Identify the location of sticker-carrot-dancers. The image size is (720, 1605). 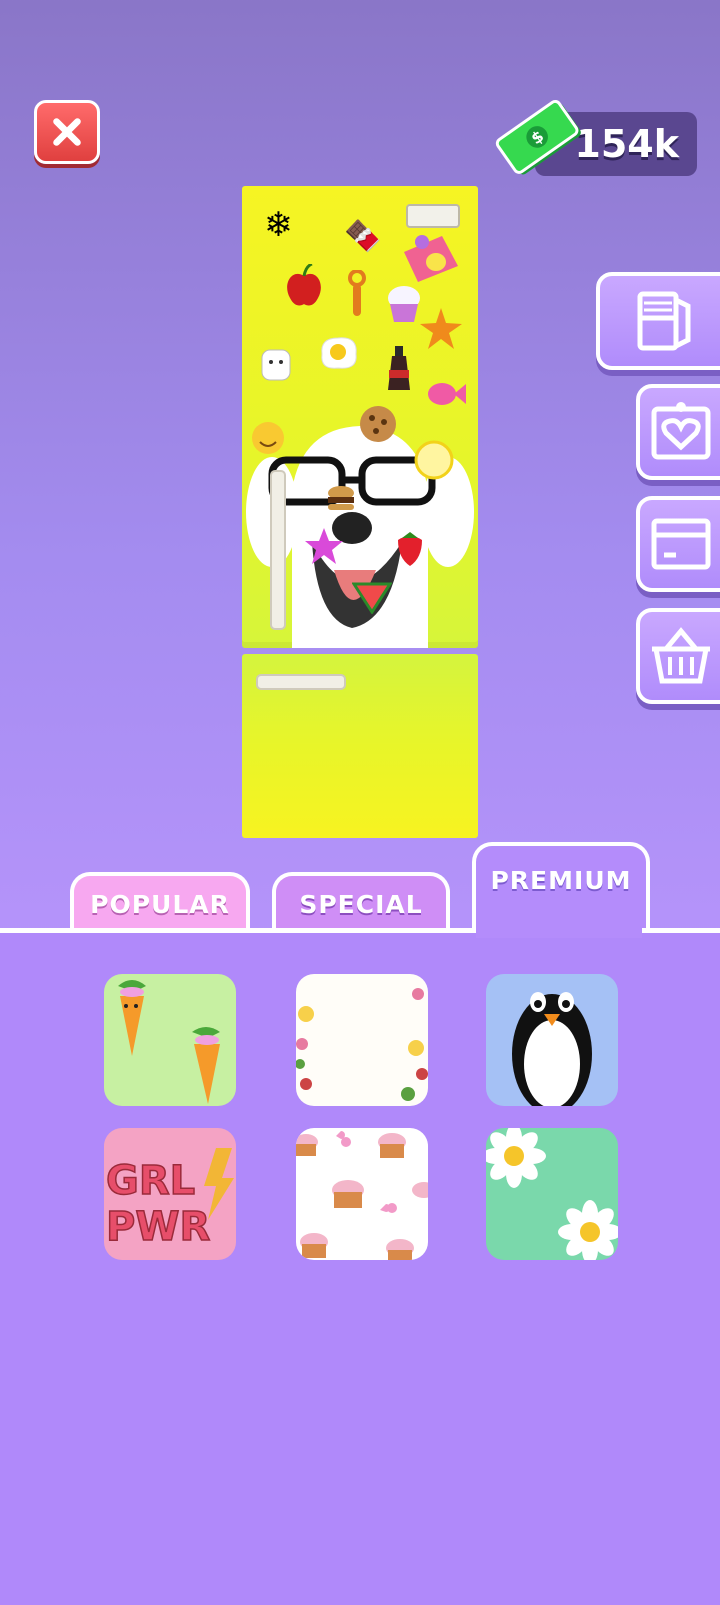
(170, 1040).